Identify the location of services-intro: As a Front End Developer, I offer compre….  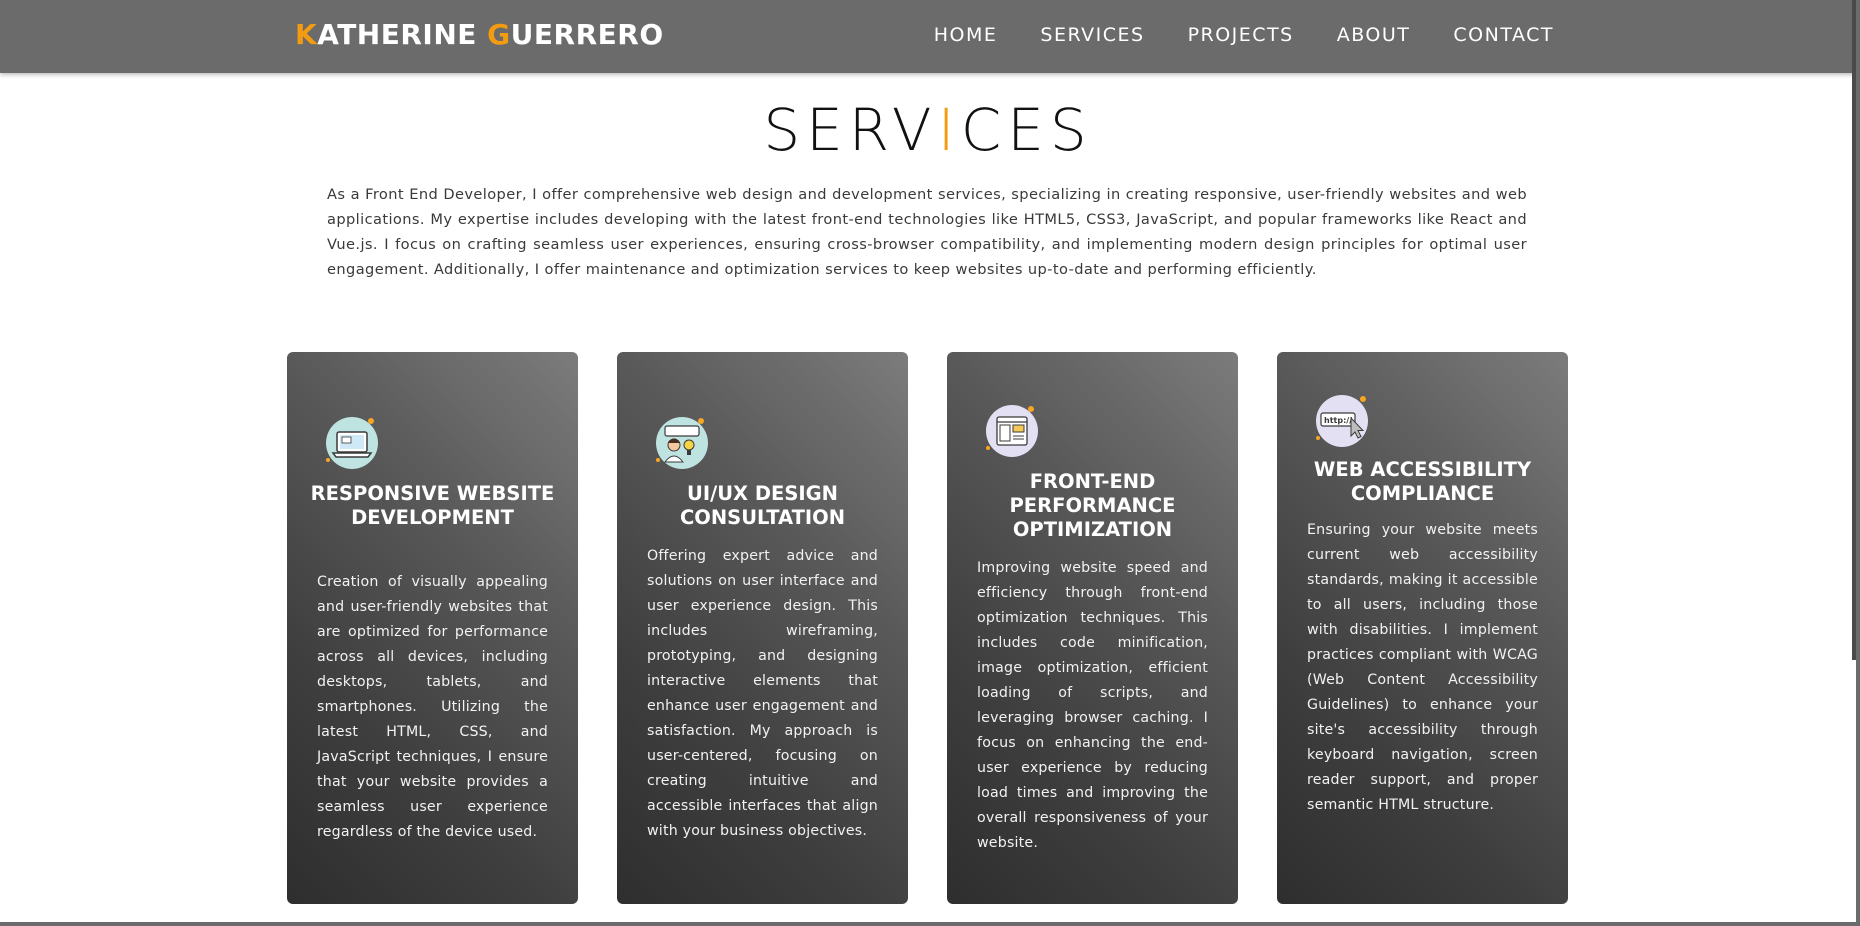
(927, 232).